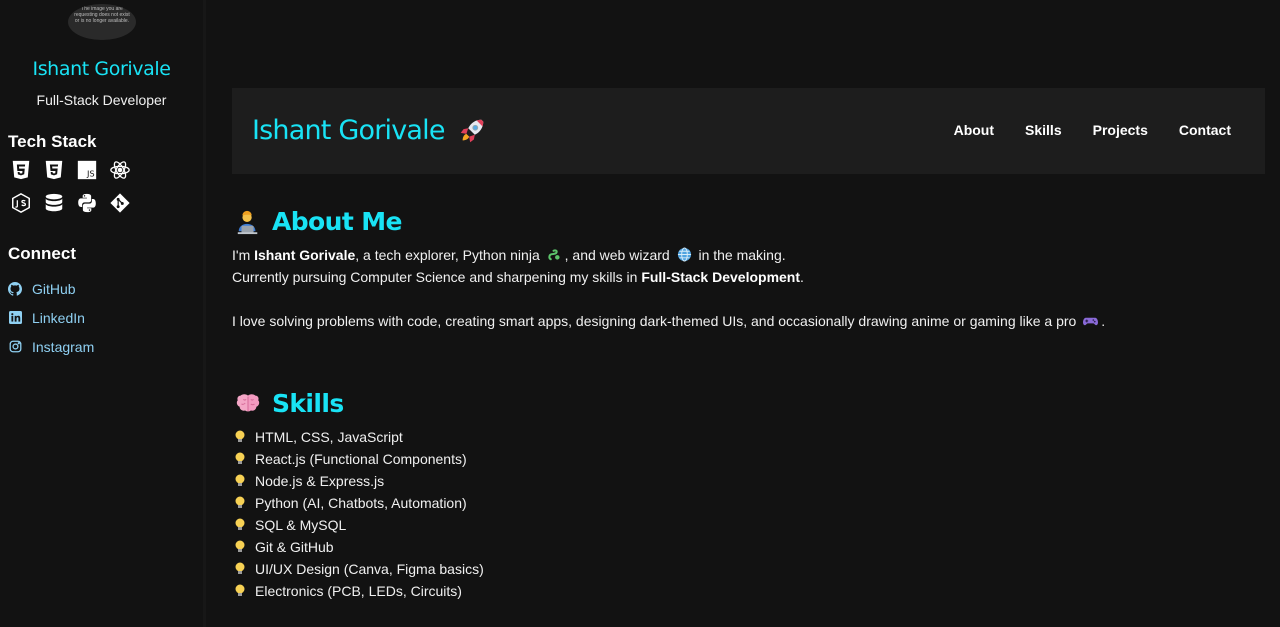 The height and width of the screenshot is (627, 1280). I want to click on svg-text: JS, so click(90, 173).